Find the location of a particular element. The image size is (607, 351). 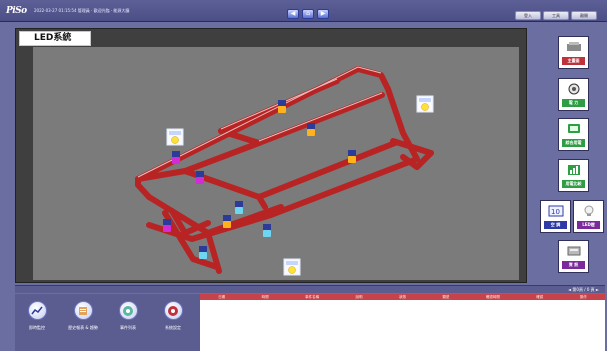

col-status: 狀態 is located at coordinates (402, 296).